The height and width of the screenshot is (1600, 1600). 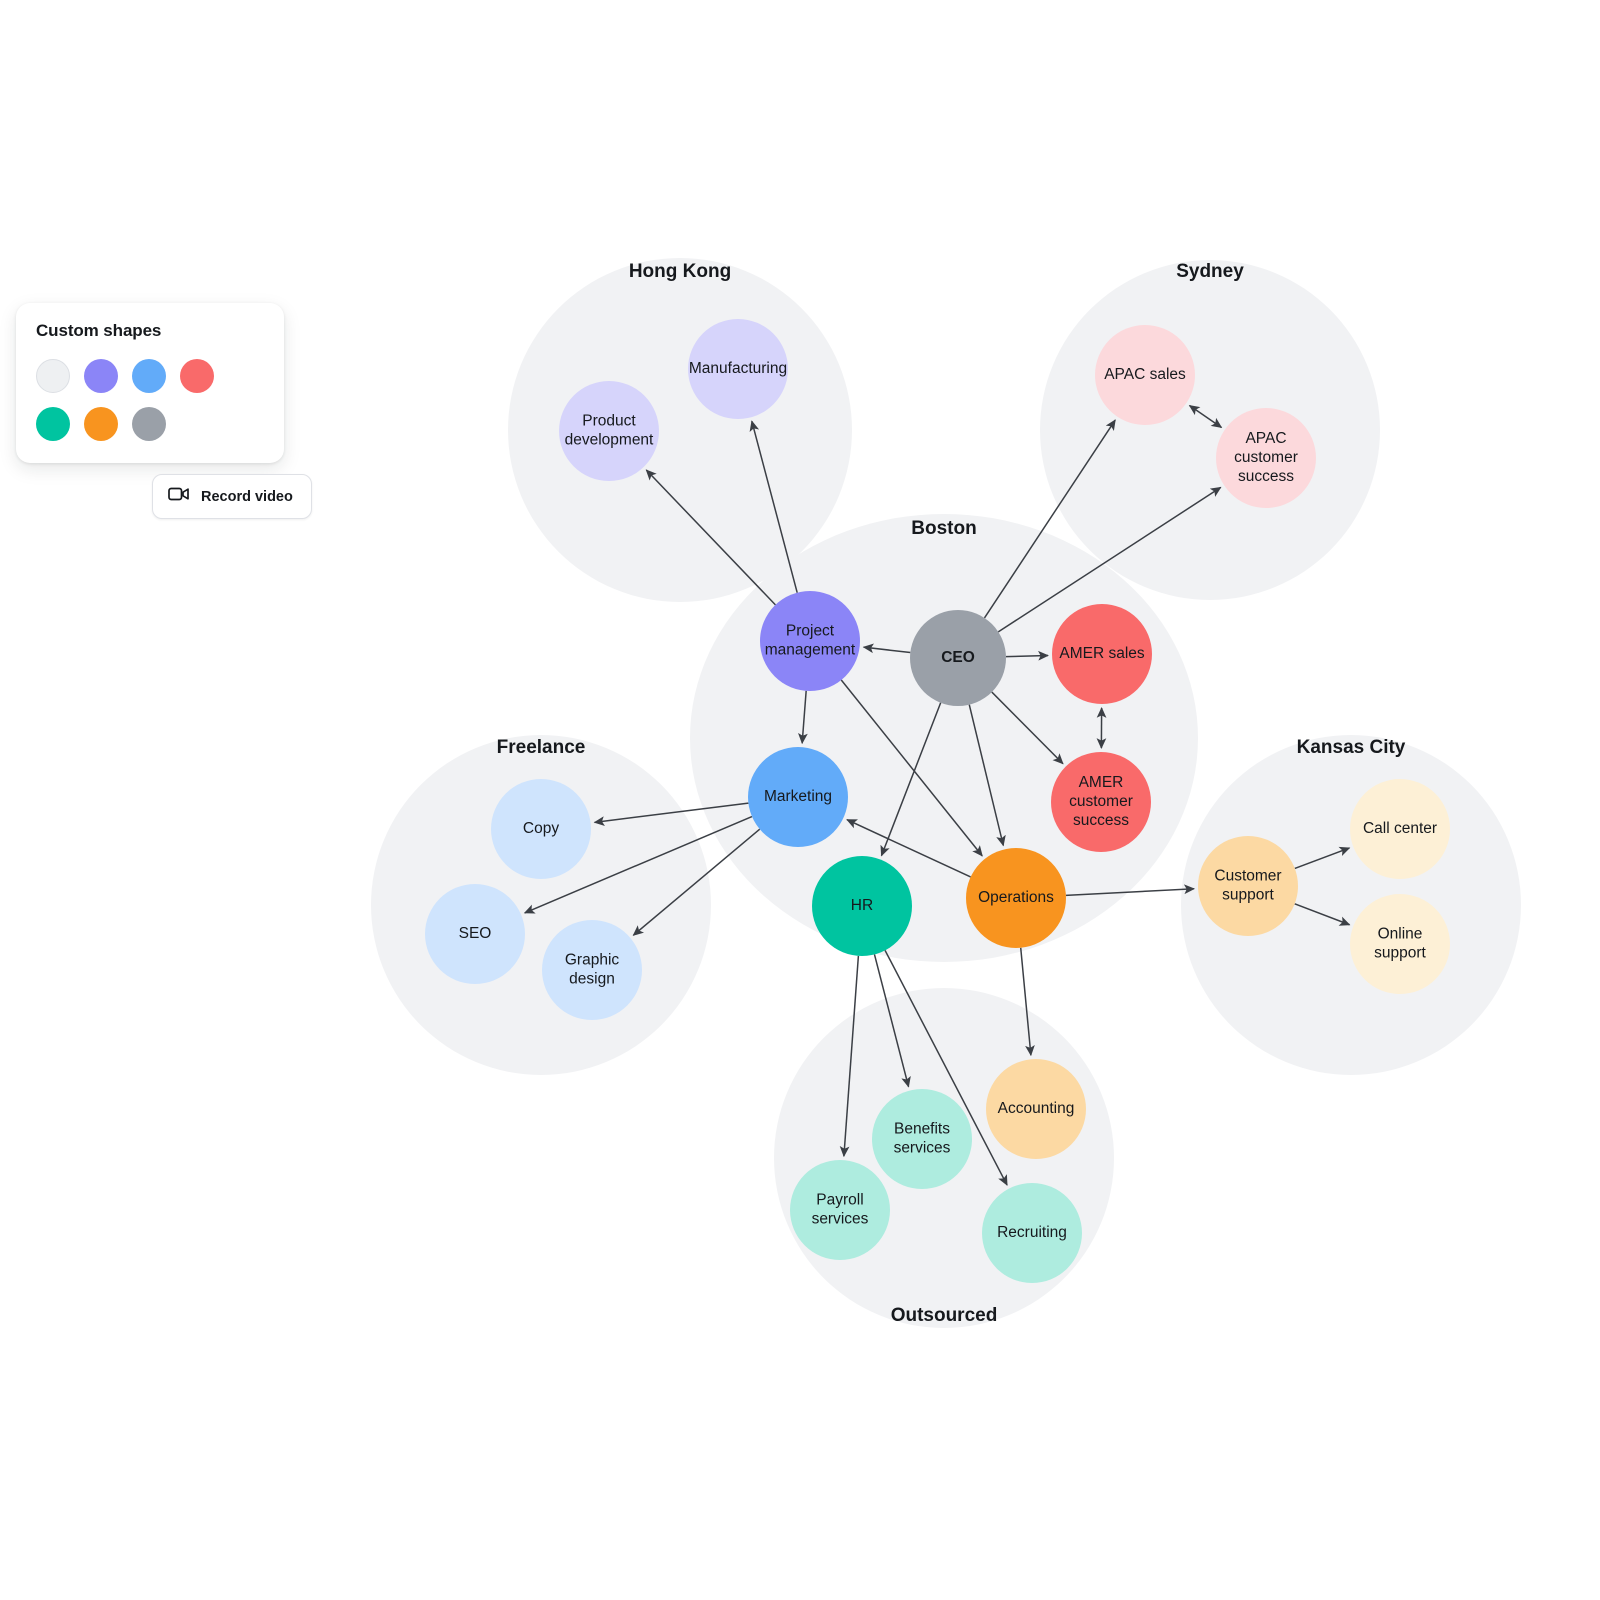 I want to click on node-amersales: AMER sales, so click(x=1102, y=654).